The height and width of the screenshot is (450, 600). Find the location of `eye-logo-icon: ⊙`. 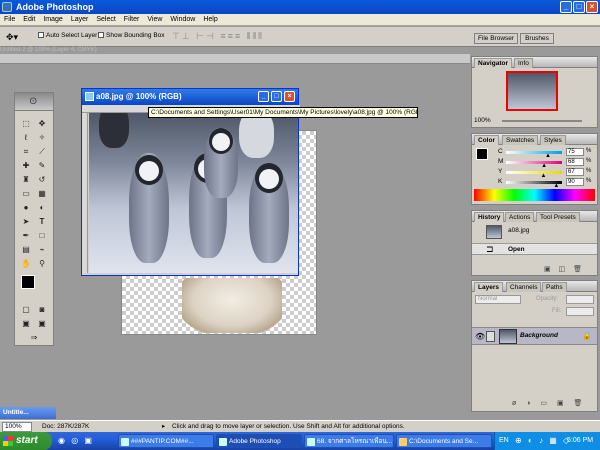

eye-logo-icon: ⊙ is located at coordinates (33, 101).